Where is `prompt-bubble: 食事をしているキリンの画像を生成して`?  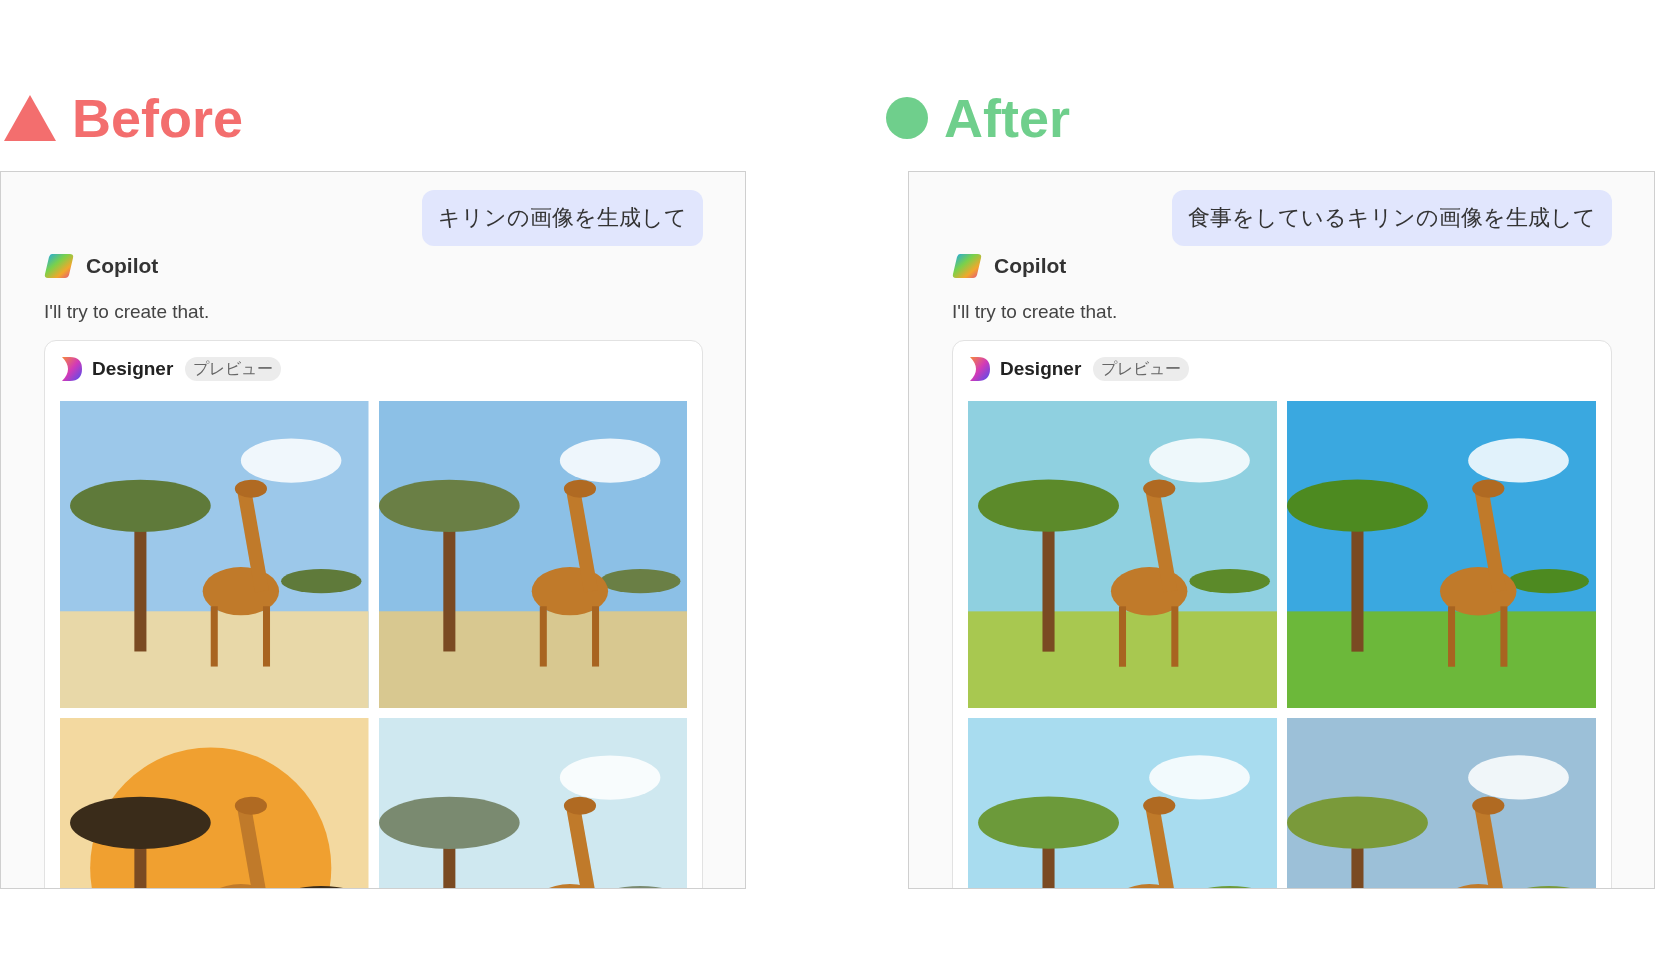
prompt-bubble: 食事をしているキリンの画像を生成して is located at coordinates (1392, 218).